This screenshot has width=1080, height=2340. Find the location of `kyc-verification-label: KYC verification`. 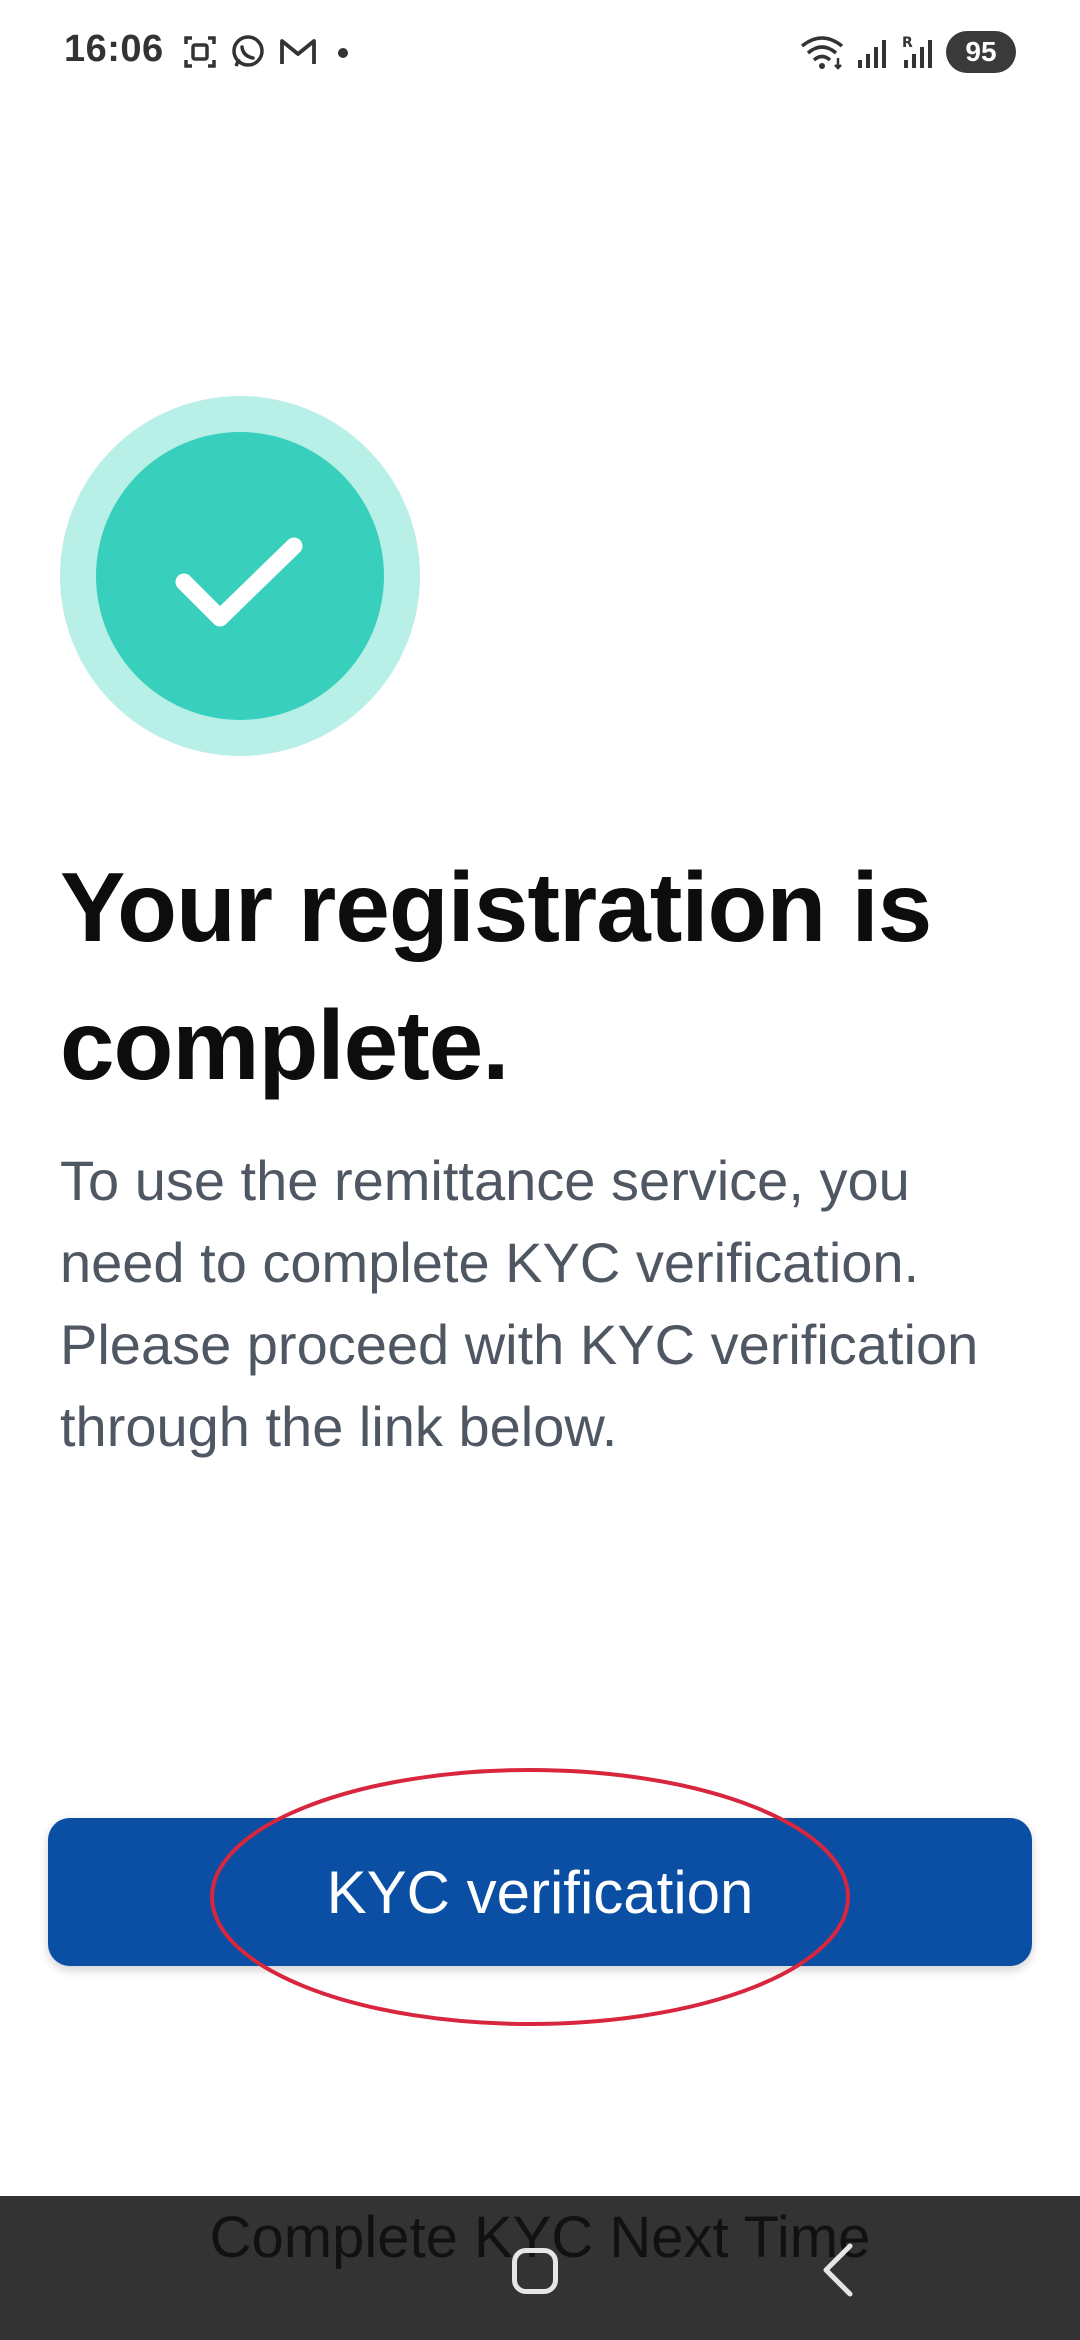

kyc-verification-label: KYC verification is located at coordinates (540, 1892).